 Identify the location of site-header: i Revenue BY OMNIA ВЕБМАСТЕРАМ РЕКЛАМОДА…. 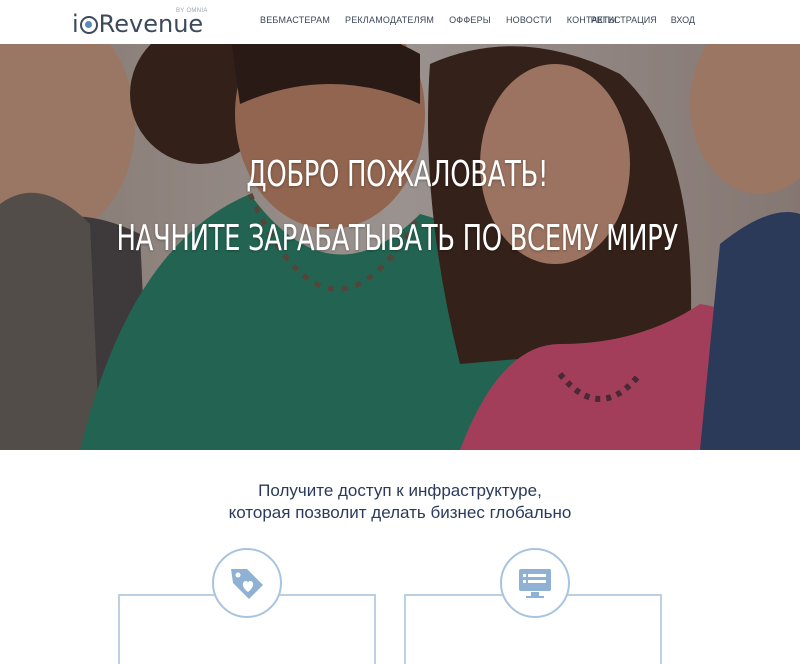
(400, 22).